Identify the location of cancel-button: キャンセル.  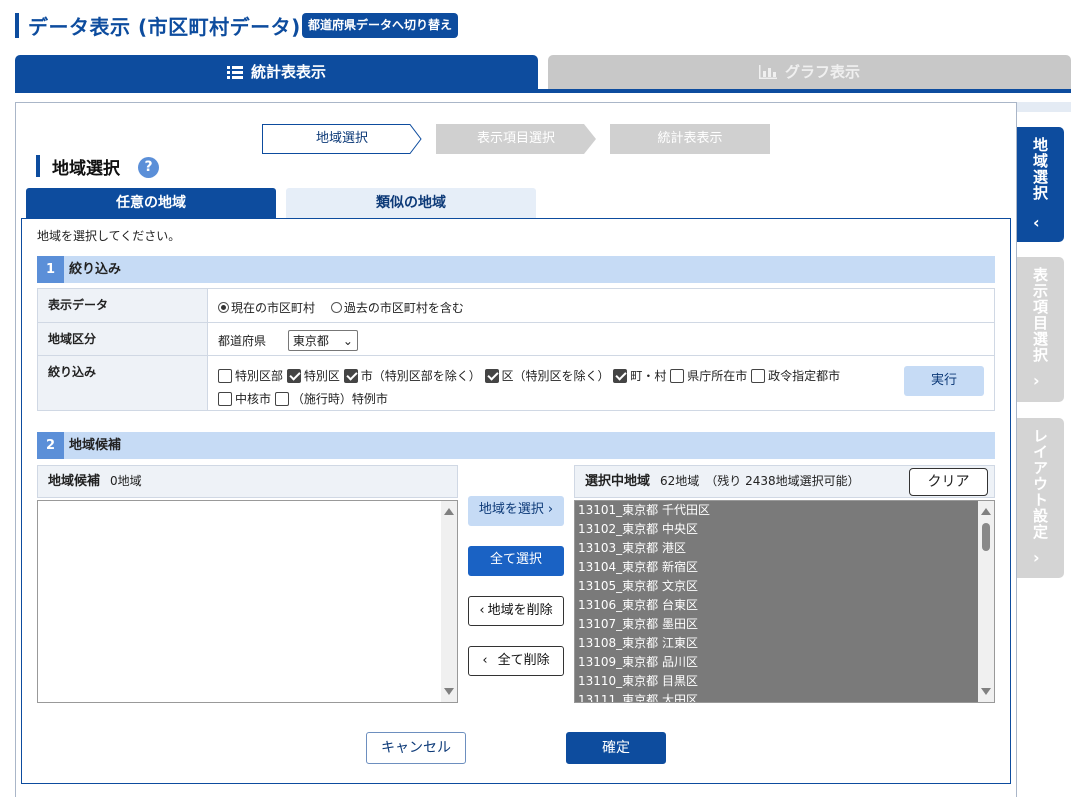
(416, 748).